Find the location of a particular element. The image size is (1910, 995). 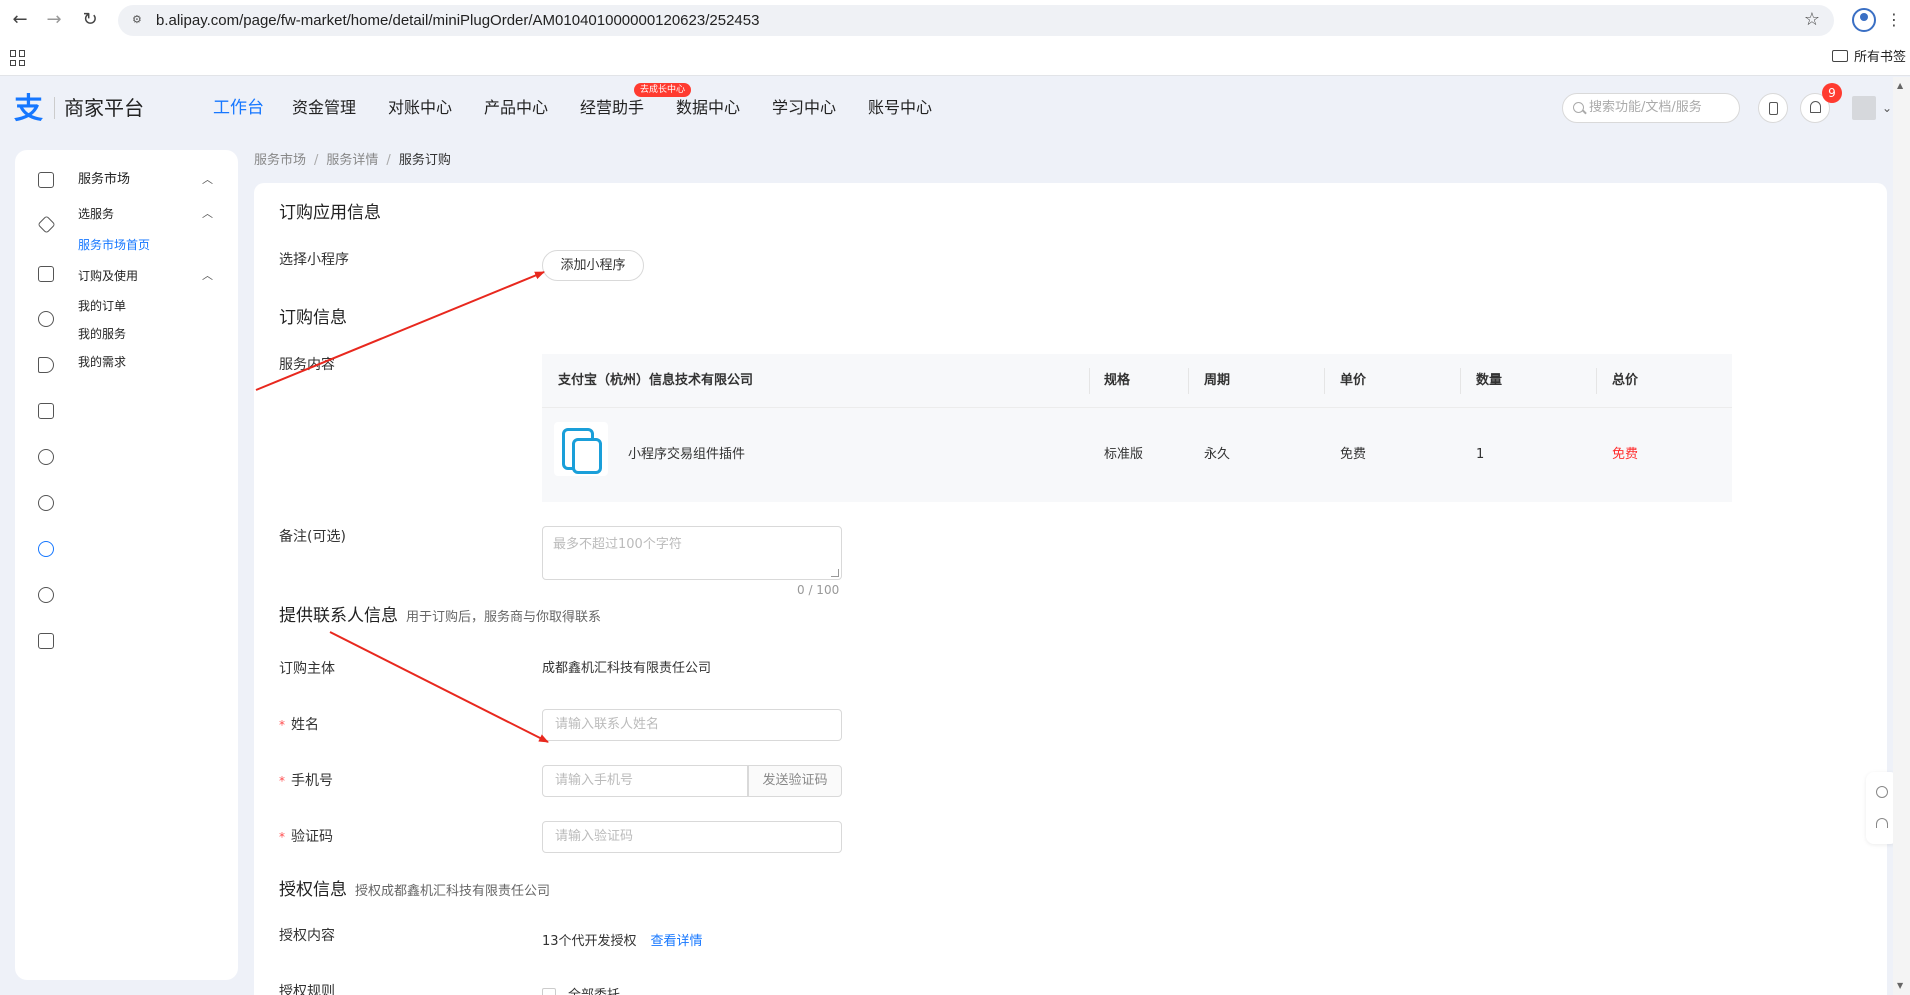

breadcrumb-service-detail: 服务详情 is located at coordinates (352, 160).